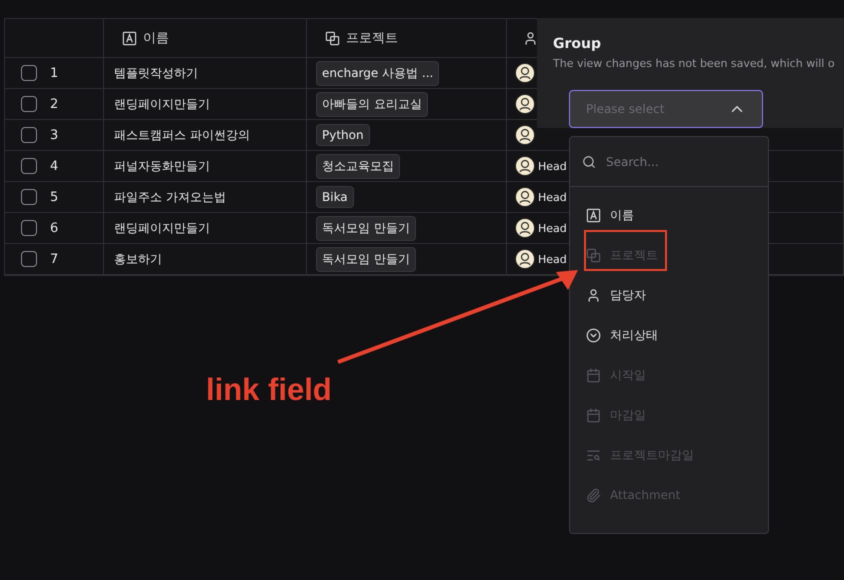 The width and height of the screenshot is (844, 580). Describe the element at coordinates (593, 495) in the screenshot. I see `paperclip-icon` at that location.